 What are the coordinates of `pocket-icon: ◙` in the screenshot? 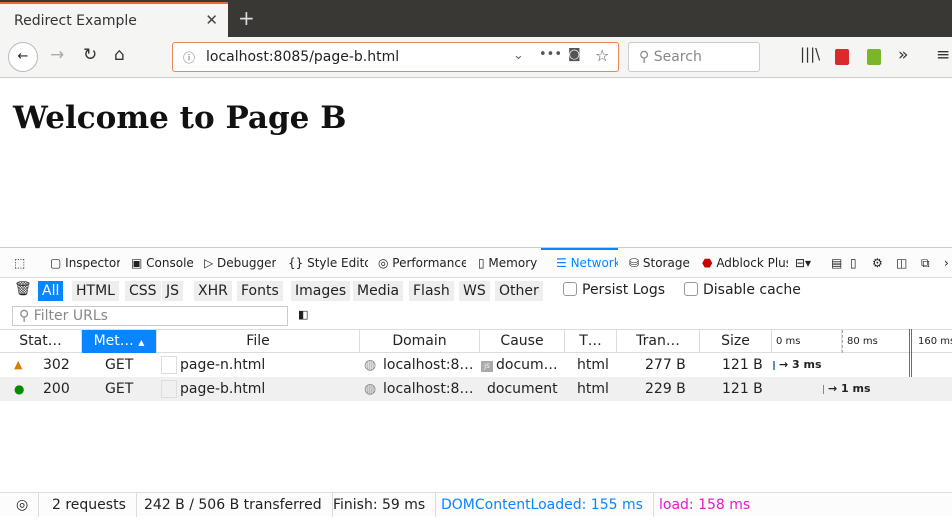 It's located at (574, 54).